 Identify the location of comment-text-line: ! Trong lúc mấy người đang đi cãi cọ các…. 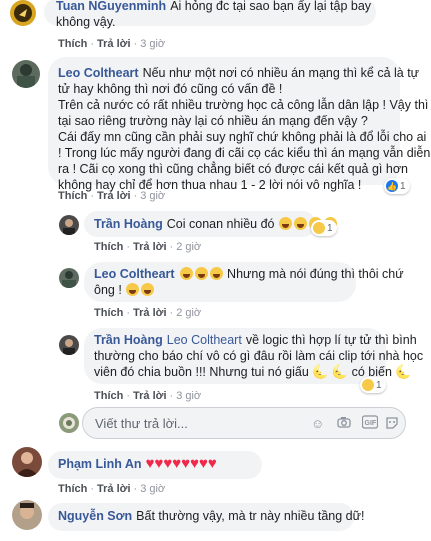
(244, 153).